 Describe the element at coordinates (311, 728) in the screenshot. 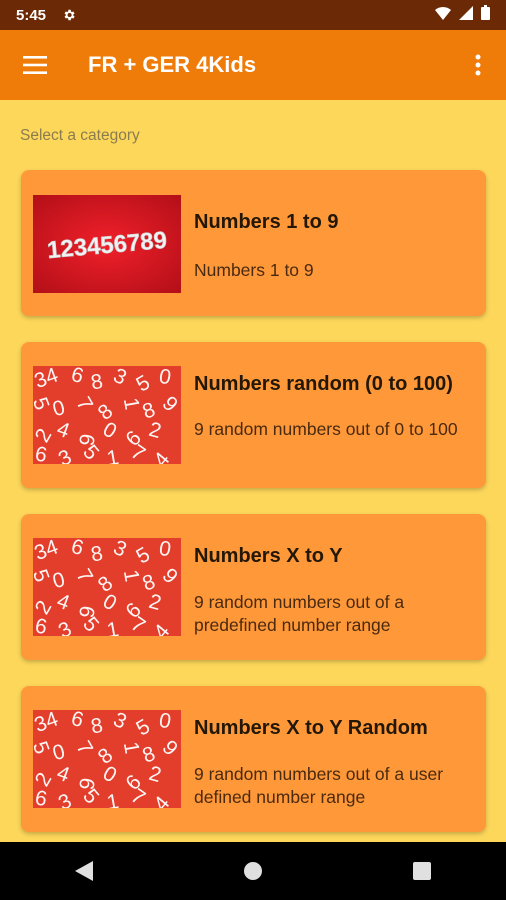

I see `category-title: Numbers X to Y Random` at that location.